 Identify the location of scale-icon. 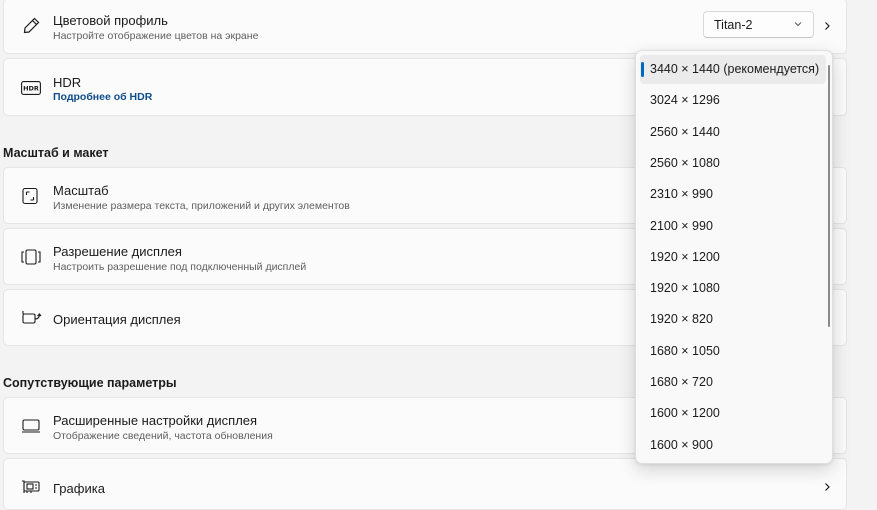
(31, 196).